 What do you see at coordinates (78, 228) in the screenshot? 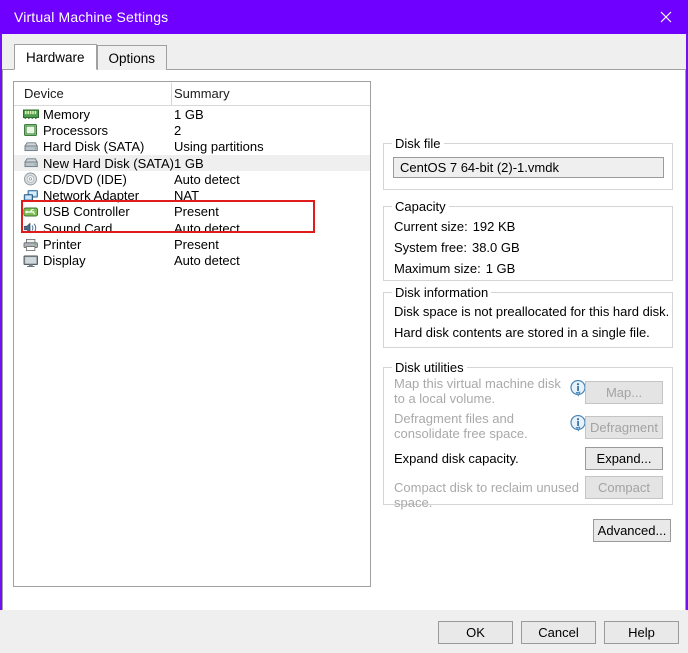
I see `device-row-label: Sound Card` at bounding box center [78, 228].